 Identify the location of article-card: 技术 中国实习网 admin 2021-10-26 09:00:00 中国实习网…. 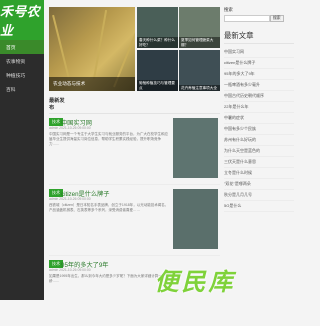
(134, 149).